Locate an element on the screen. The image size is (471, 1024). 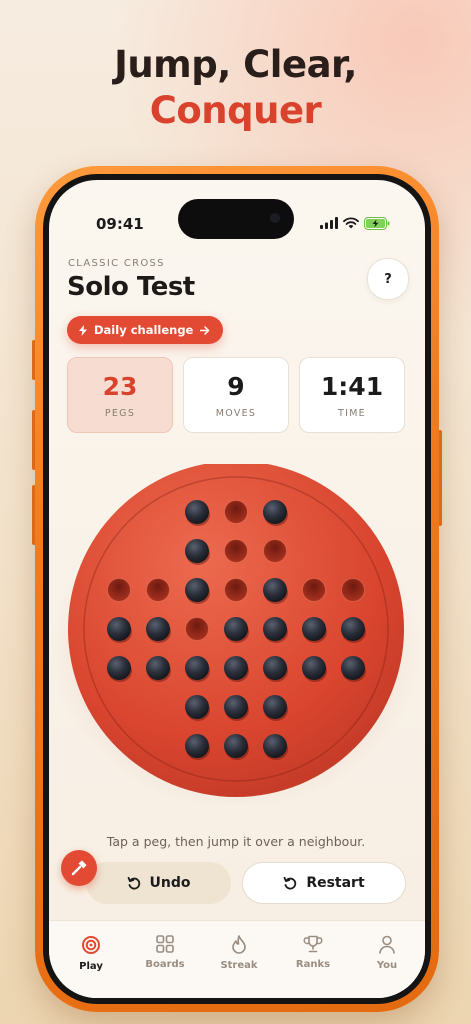
bottom-tab-bar: Play Boards Streak Ranks You is located at coordinates (237, 959).